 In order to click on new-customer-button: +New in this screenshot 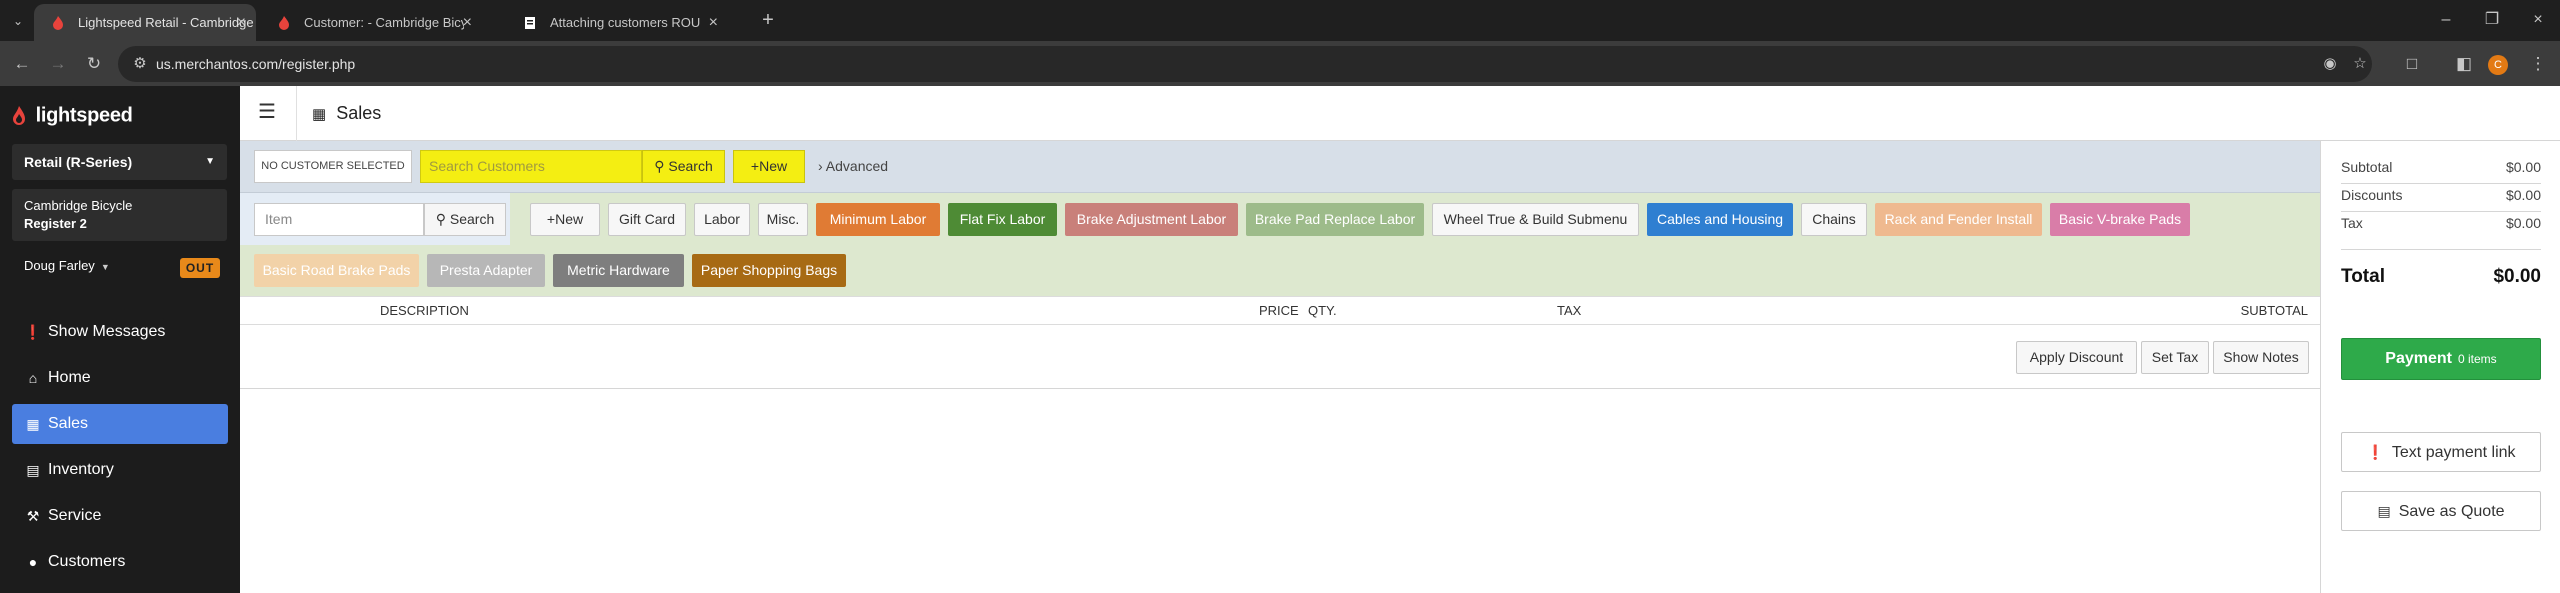, I will do `click(769, 166)`.